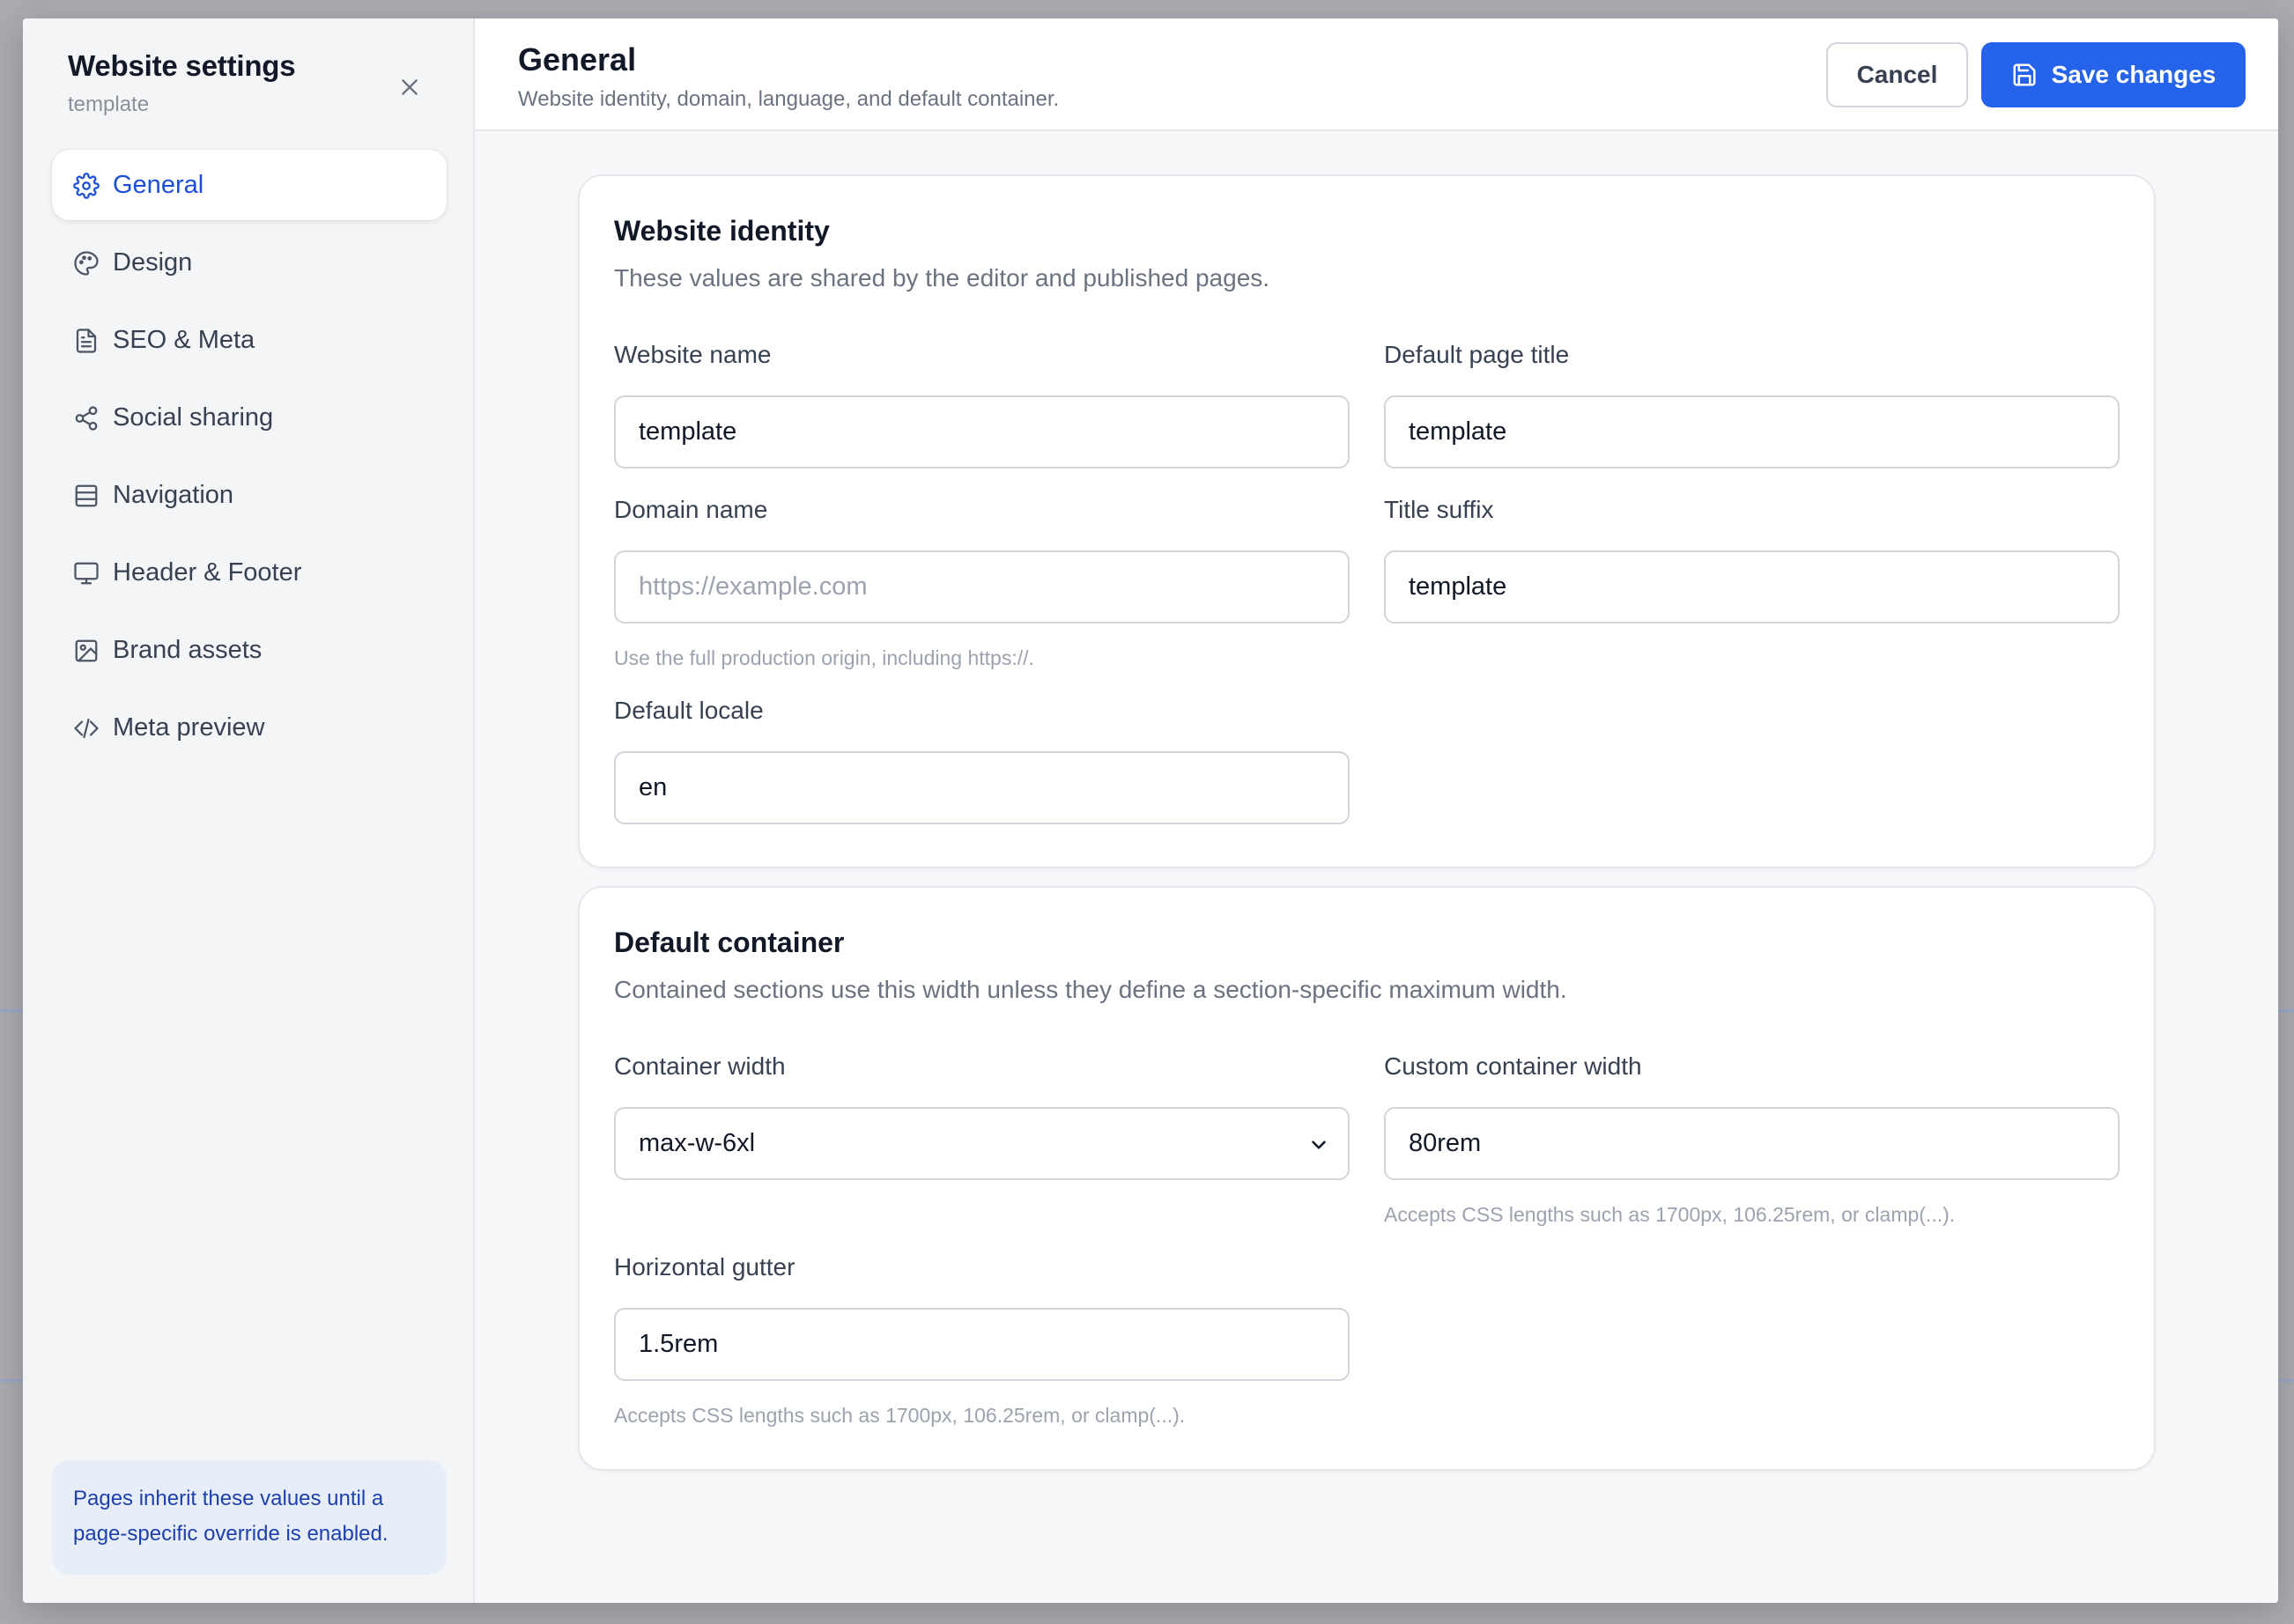  I want to click on sidebar-item-brand-assets: Brand assets, so click(249, 650).